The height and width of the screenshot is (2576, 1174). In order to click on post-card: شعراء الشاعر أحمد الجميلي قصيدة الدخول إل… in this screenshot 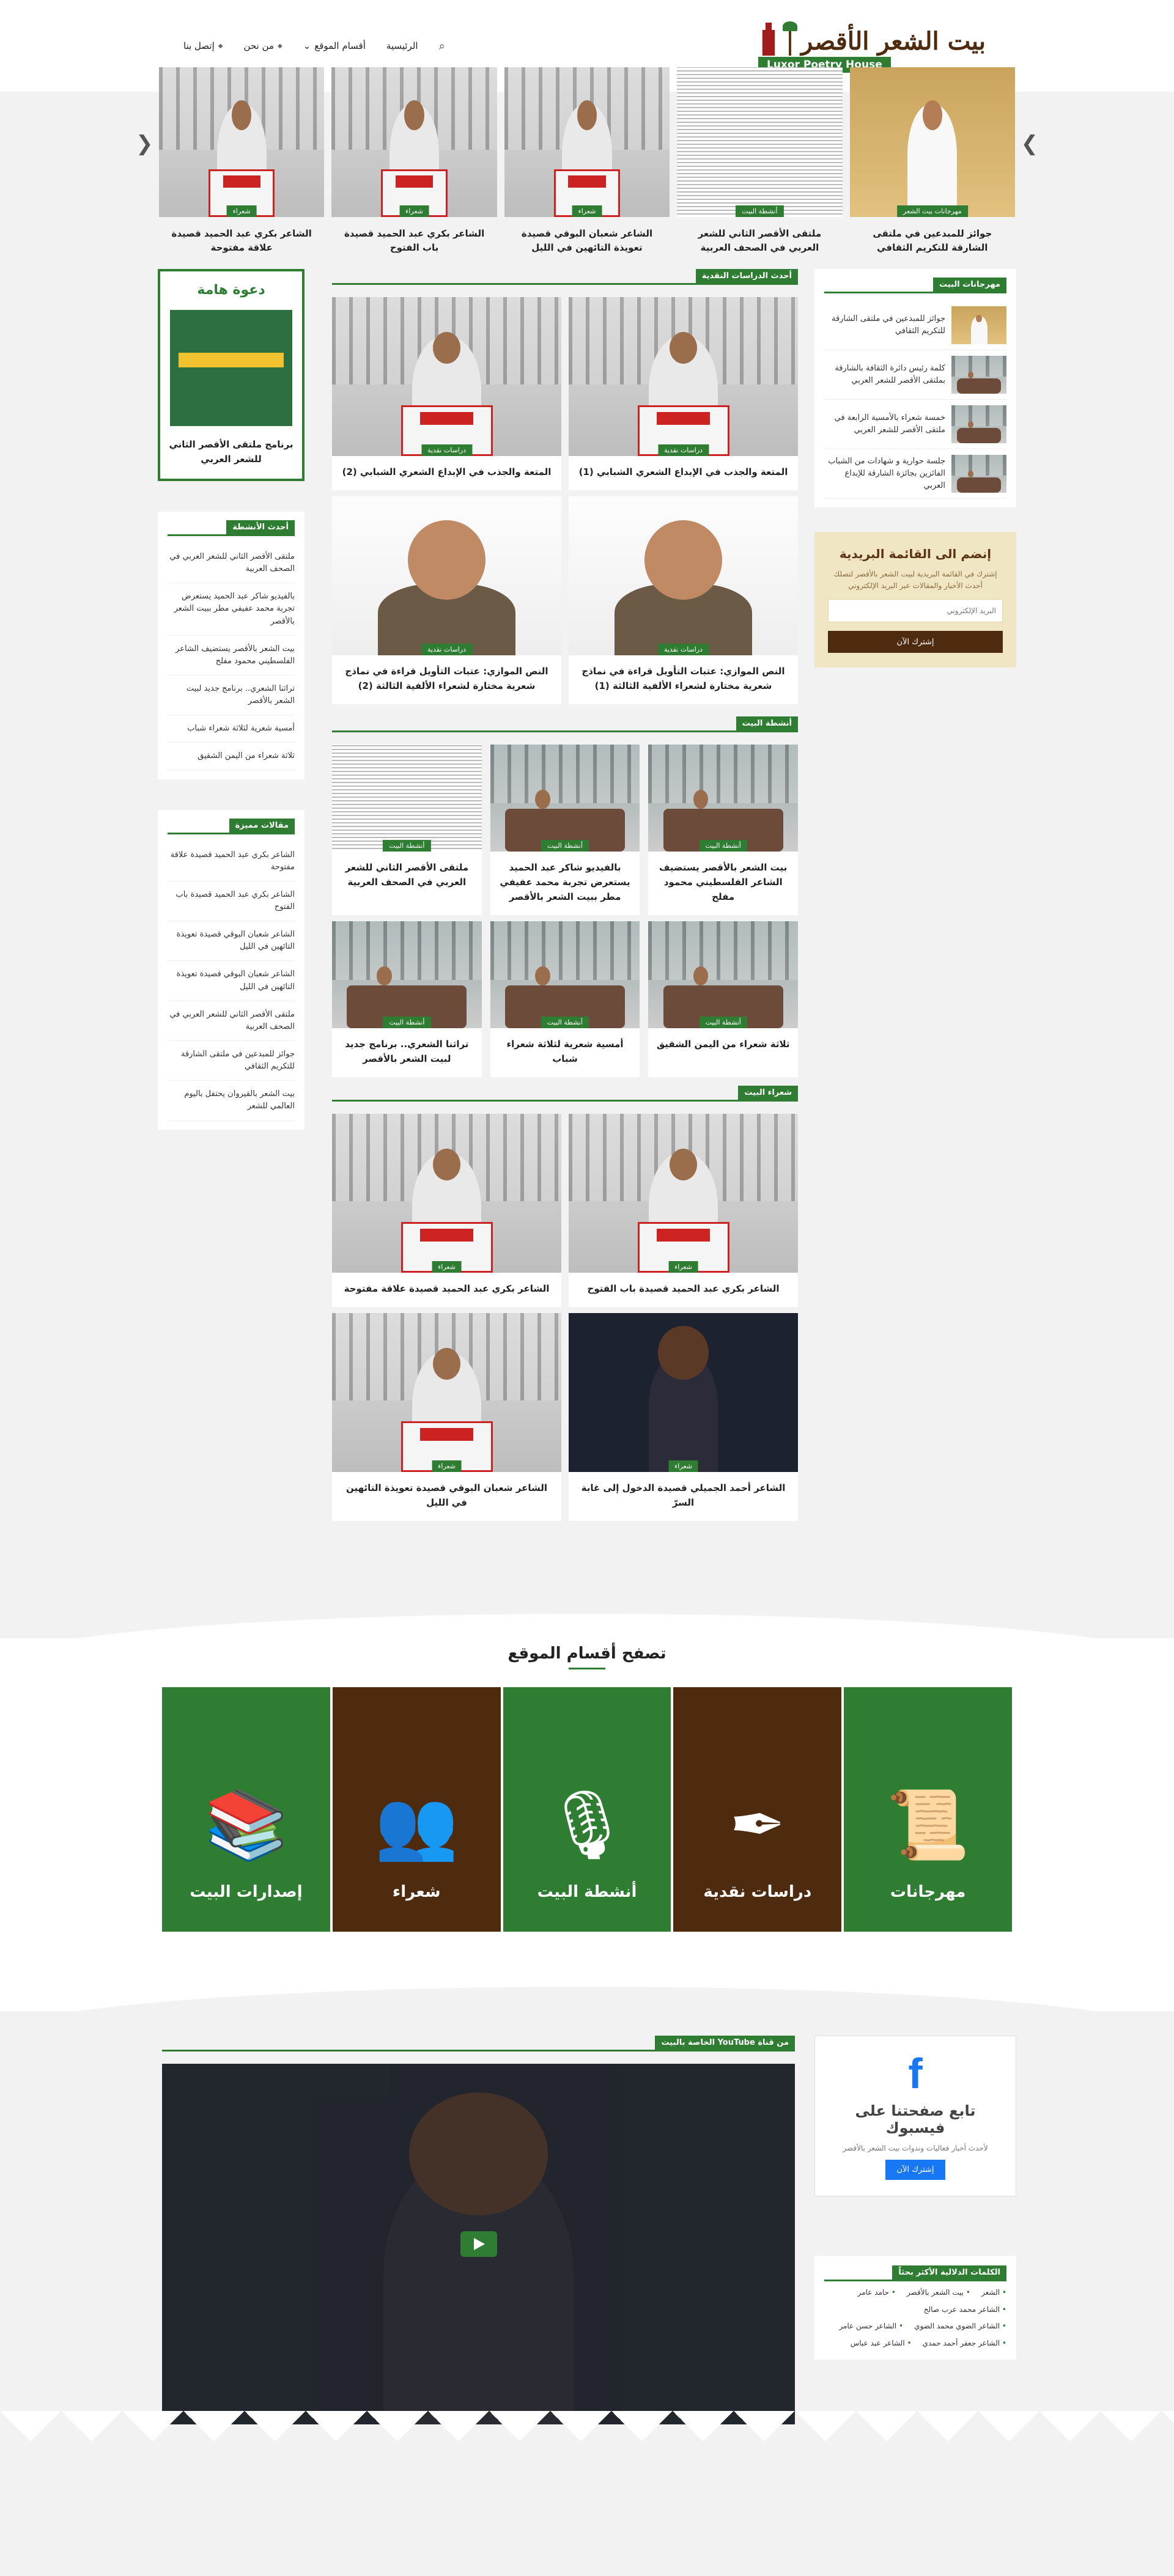, I will do `click(683, 1417)`.